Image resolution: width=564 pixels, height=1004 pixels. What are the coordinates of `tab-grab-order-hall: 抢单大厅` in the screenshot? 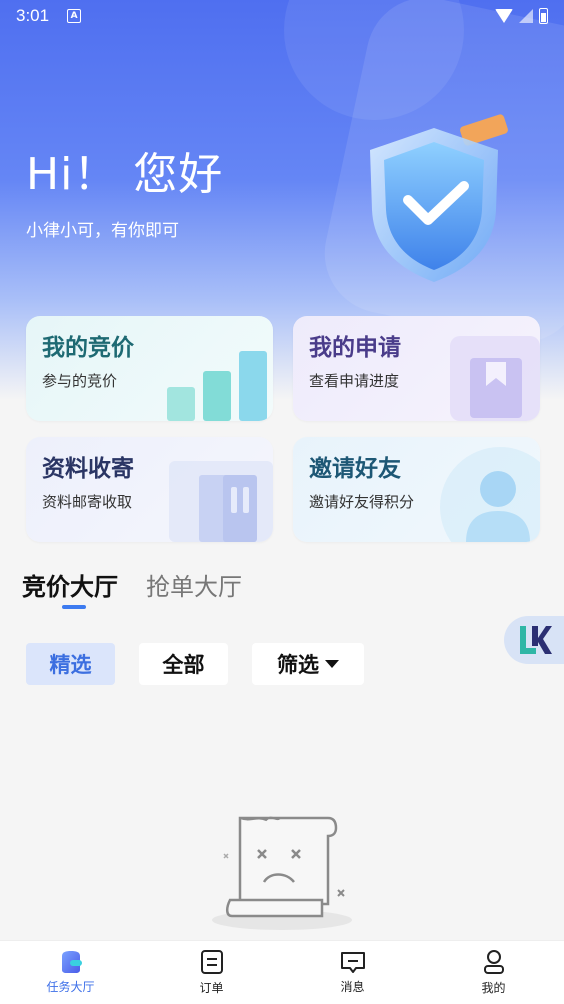 It's located at (194, 584).